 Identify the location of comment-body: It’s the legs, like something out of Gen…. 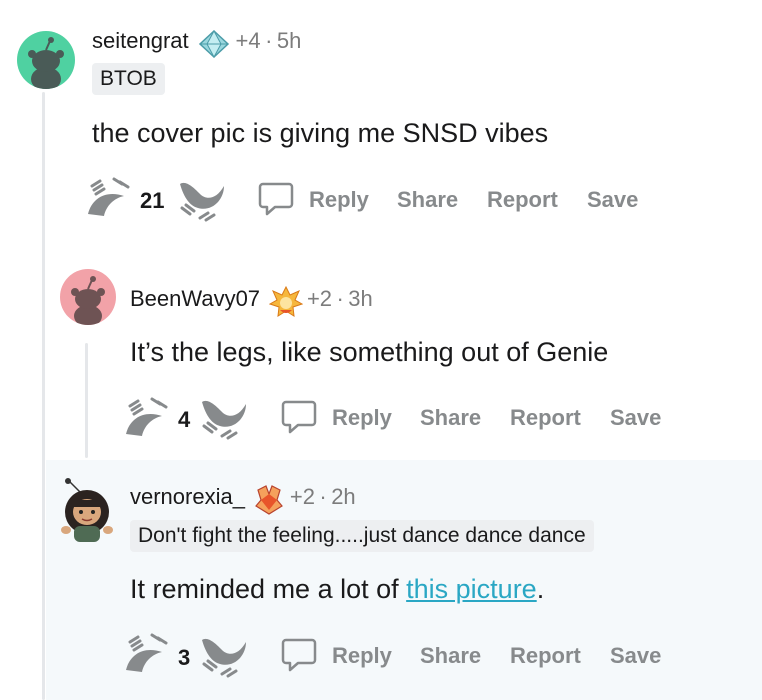
(369, 352).